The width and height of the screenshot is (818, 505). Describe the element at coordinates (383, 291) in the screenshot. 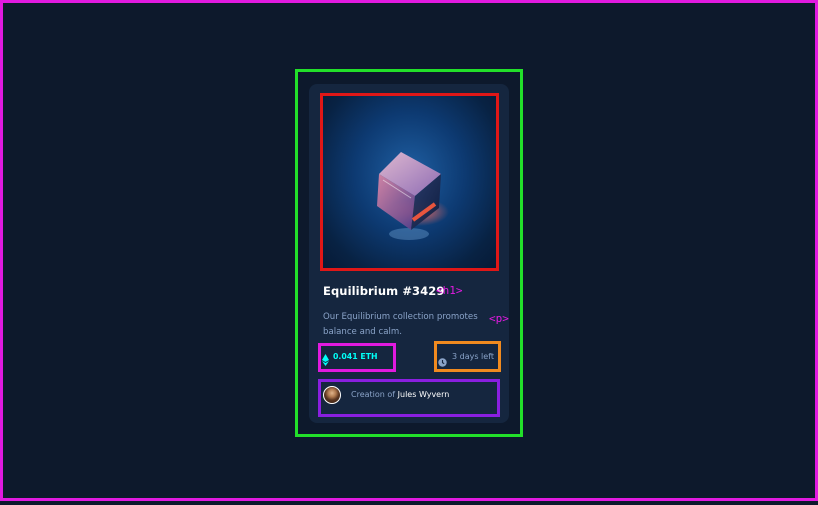

I see `nft-title: Equilibrium #3429` at that location.